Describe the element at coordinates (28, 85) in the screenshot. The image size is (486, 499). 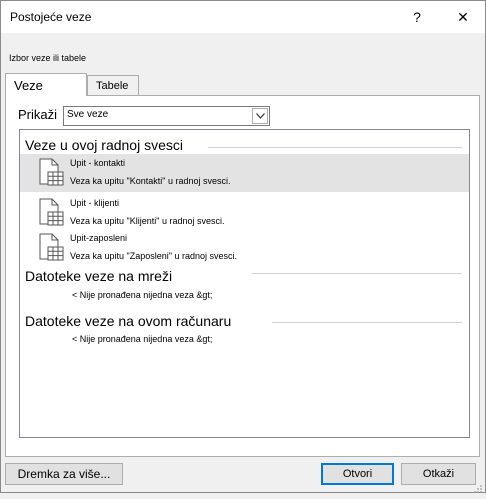
I see `tab-label: Veze` at that location.